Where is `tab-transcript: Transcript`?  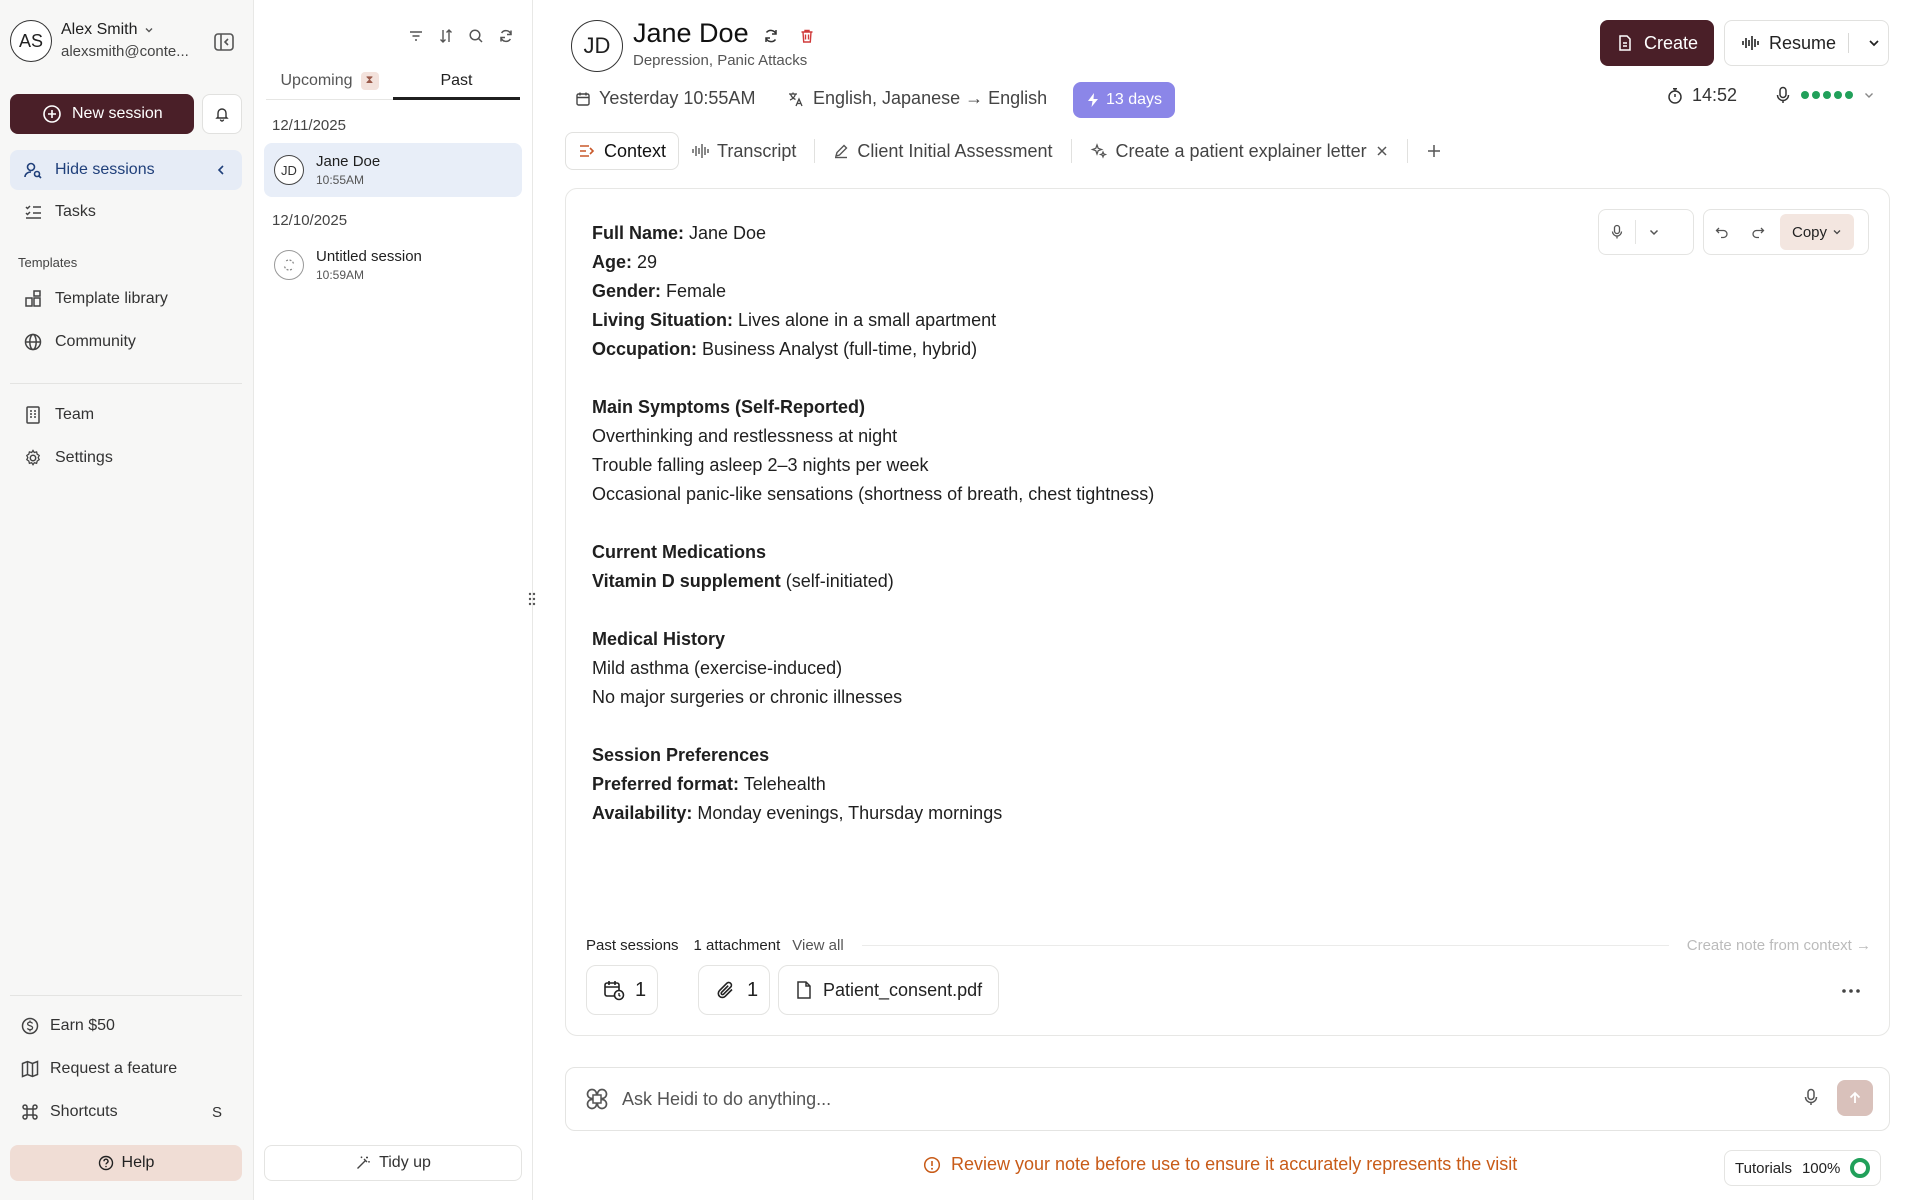 tab-transcript: Transcript is located at coordinates (743, 151).